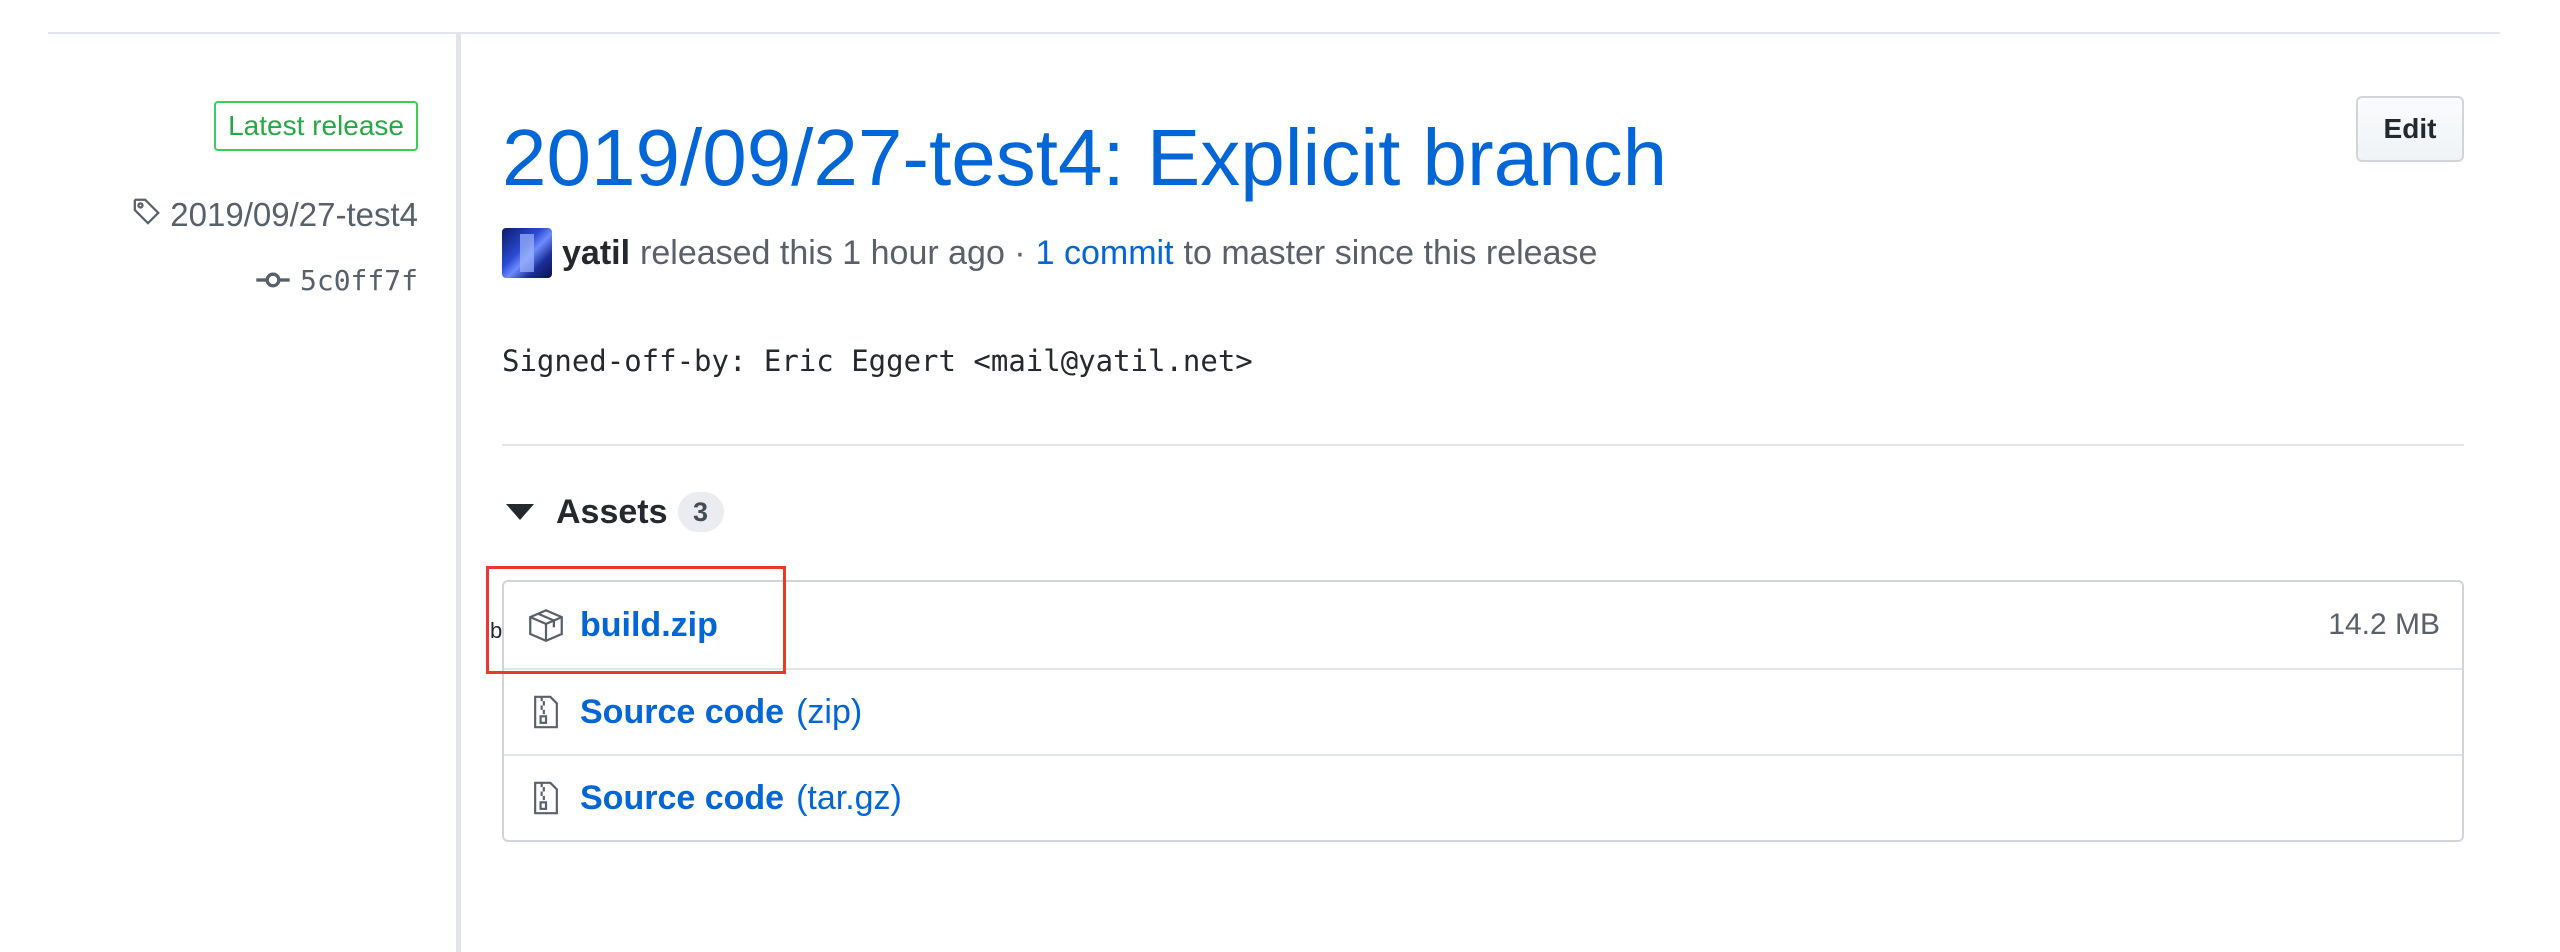  I want to click on commit-link: 5c0ff7f, so click(337, 280).